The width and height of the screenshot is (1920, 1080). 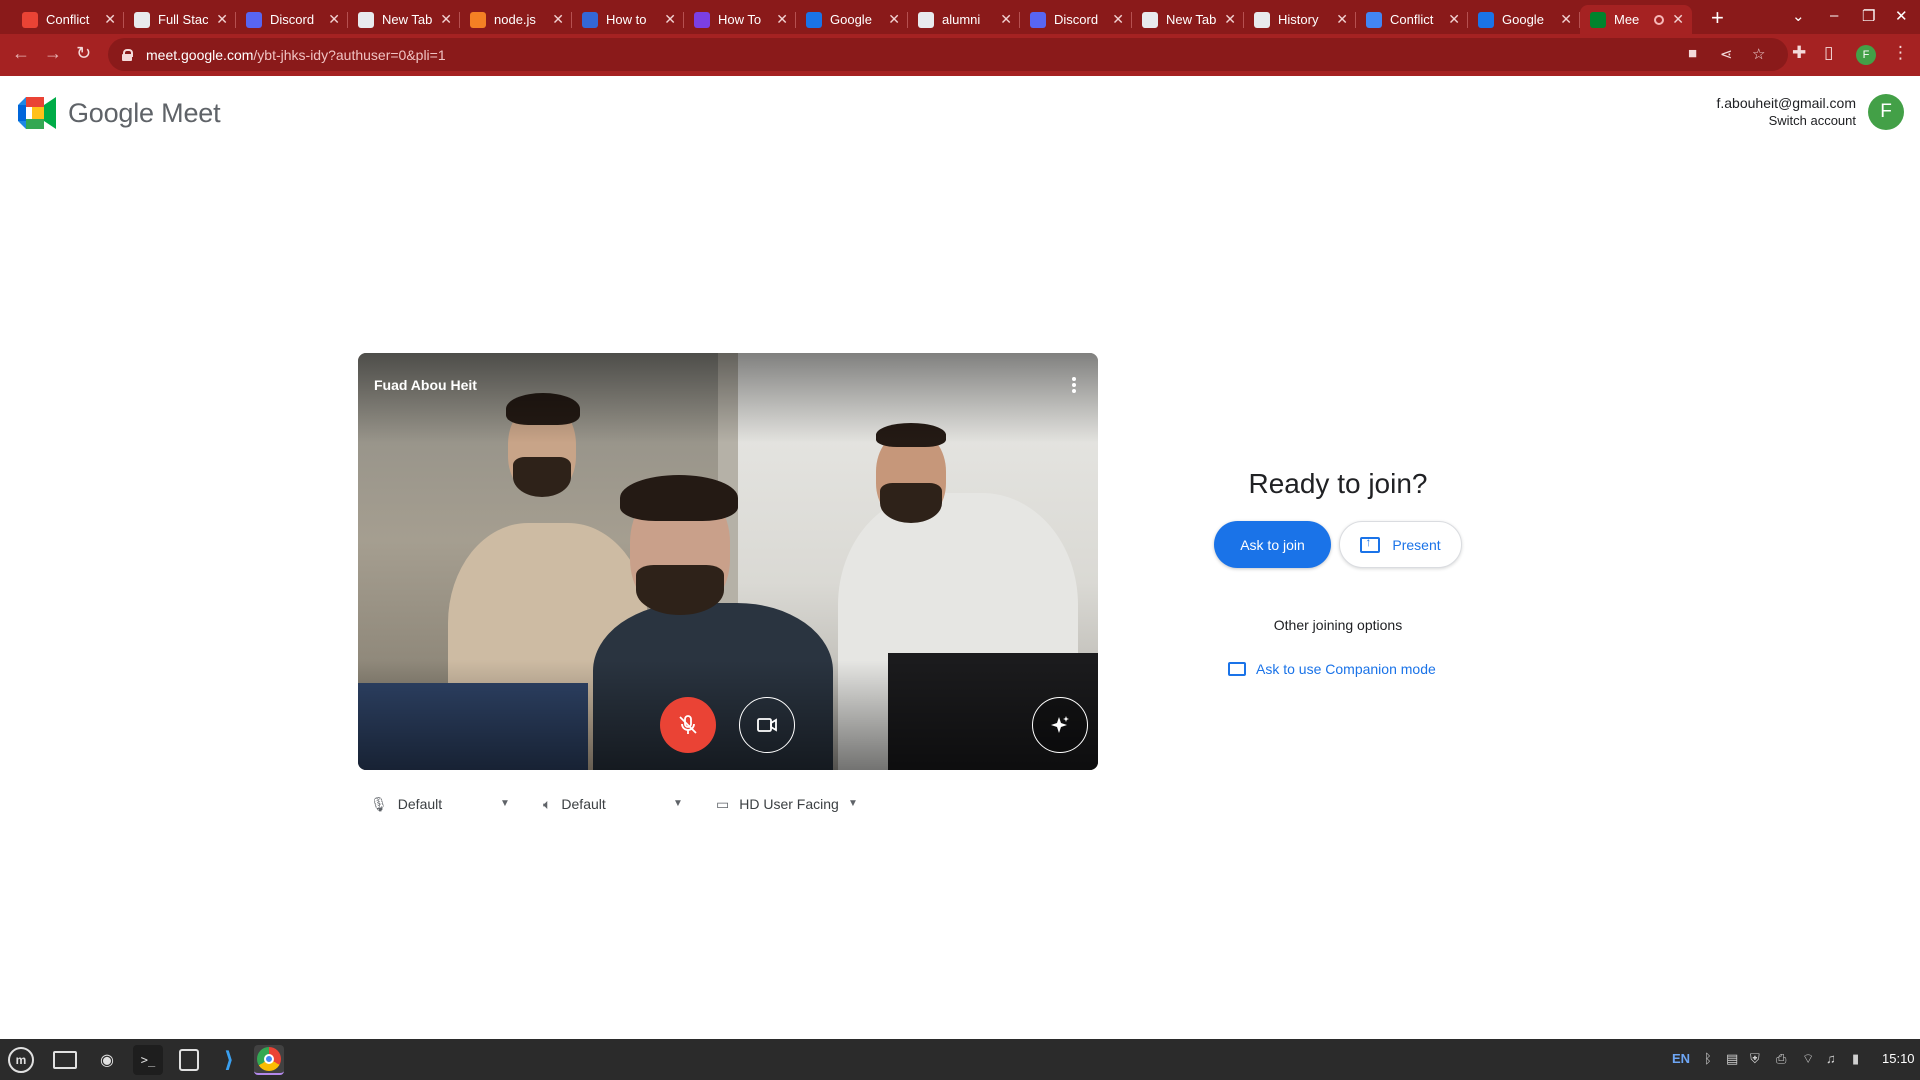 I want to click on browser-tab: How To ✕, so click(x=740, y=19).